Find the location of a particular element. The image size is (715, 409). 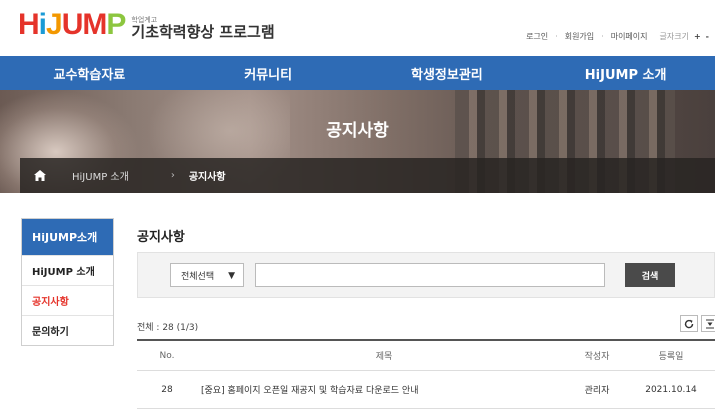

search-input is located at coordinates (430, 275).